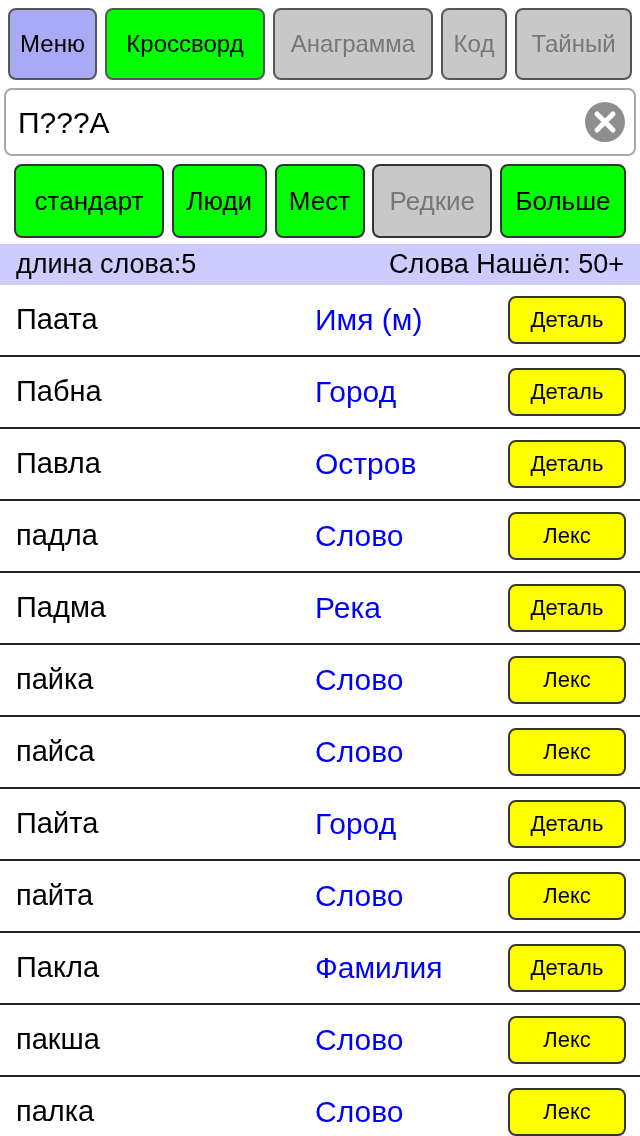 The width and height of the screenshot is (640, 1136). I want to click on word-text: пайка, so click(55, 679).